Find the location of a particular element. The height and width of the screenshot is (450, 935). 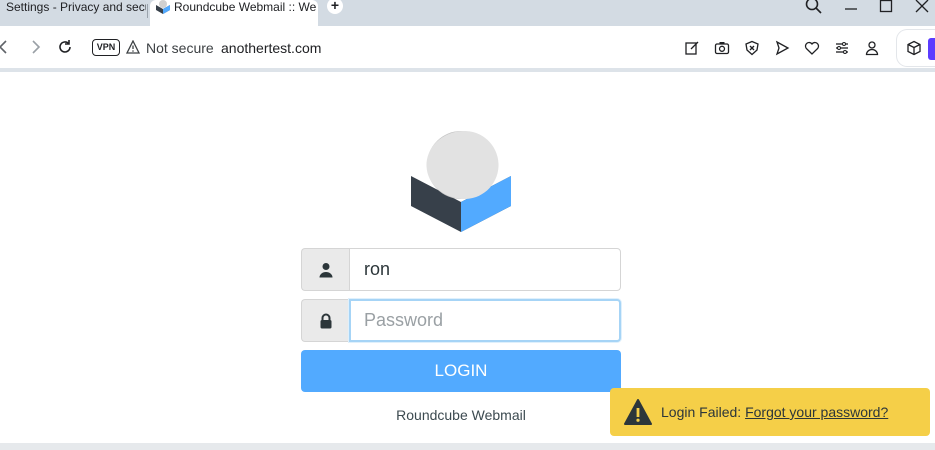

sidebar-toggle is located at coordinates (931, 49).